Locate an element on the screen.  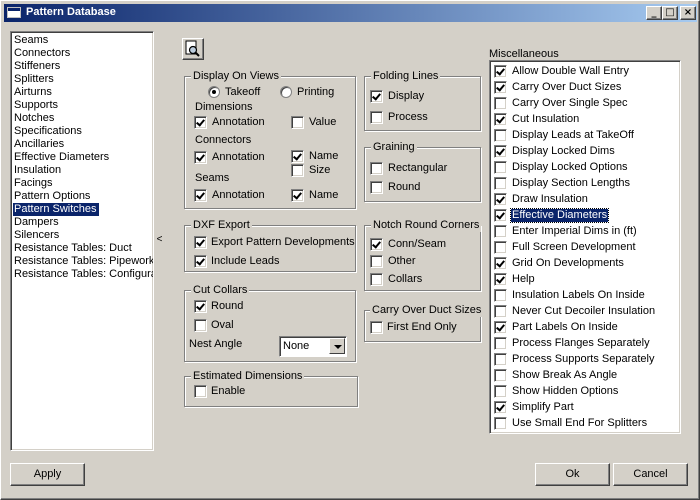
misc-list-item: Display Locked Dims is located at coordinates (584, 152).